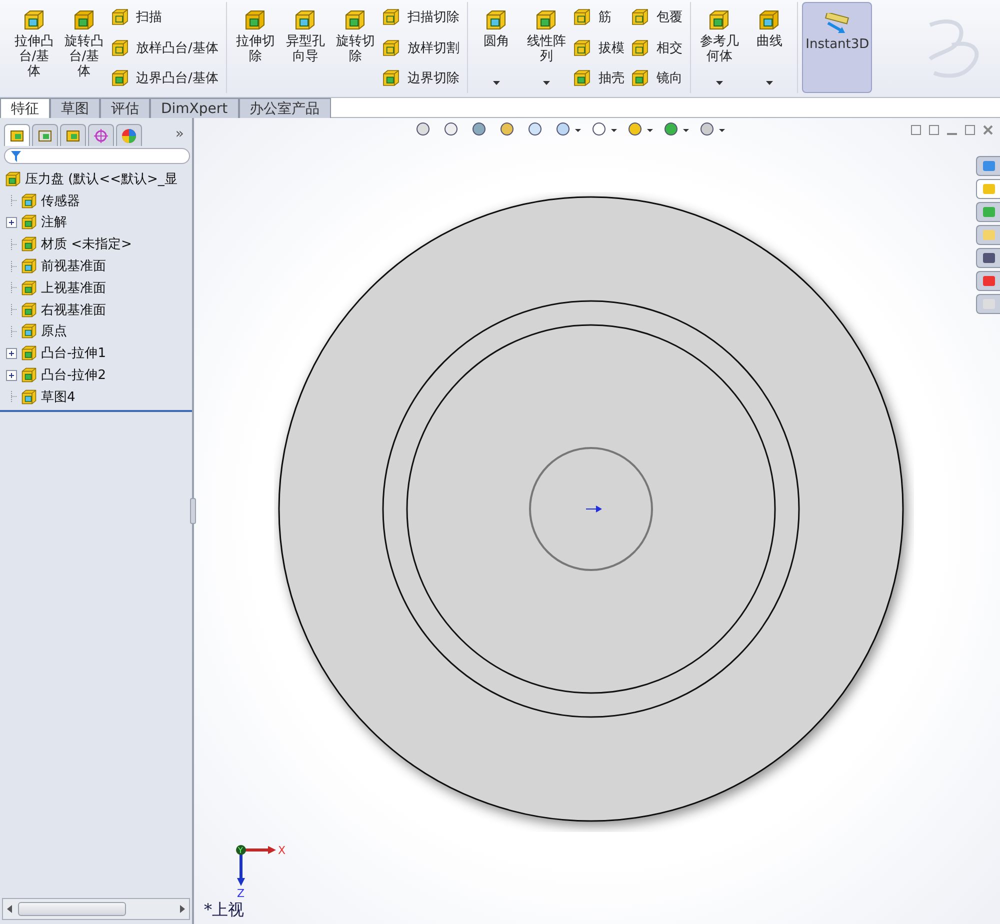  What do you see at coordinates (125, 108) in the screenshot?
I see `ribbon-tab: 评估` at bounding box center [125, 108].